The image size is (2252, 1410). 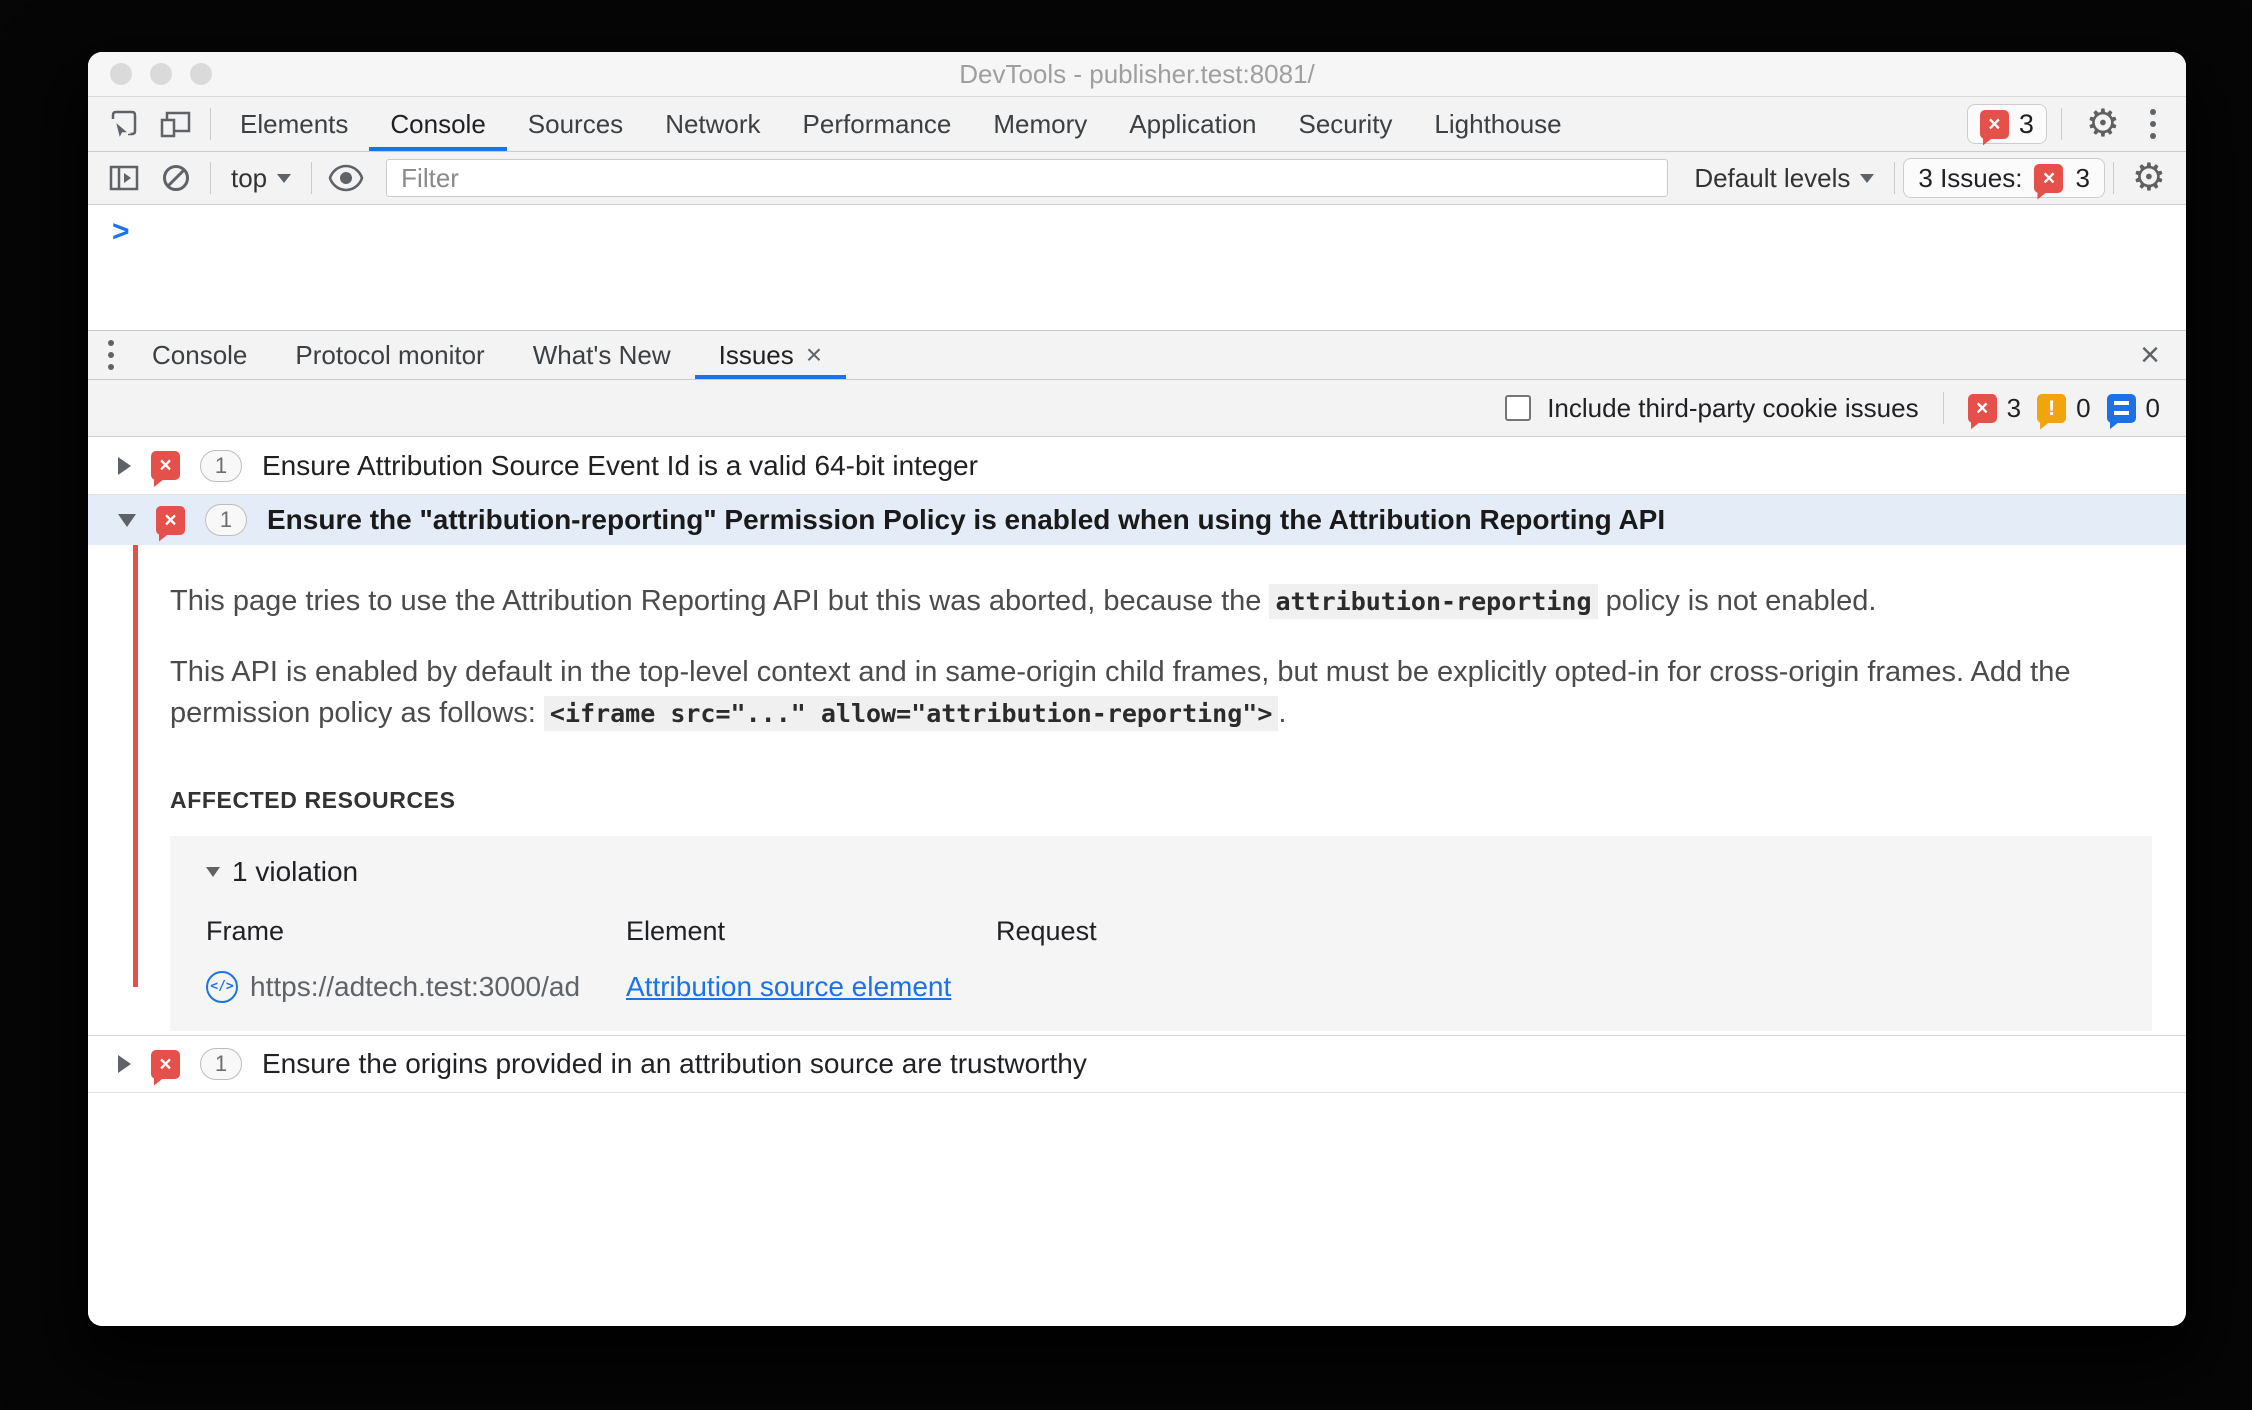 What do you see at coordinates (1346, 124) in the screenshot?
I see `tab-security: Security` at bounding box center [1346, 124].